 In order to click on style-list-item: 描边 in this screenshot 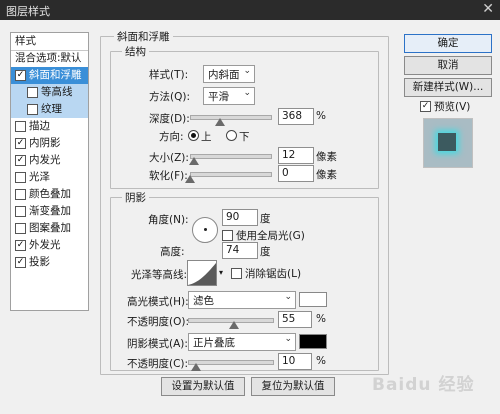, I will do `click(49, 126)`.